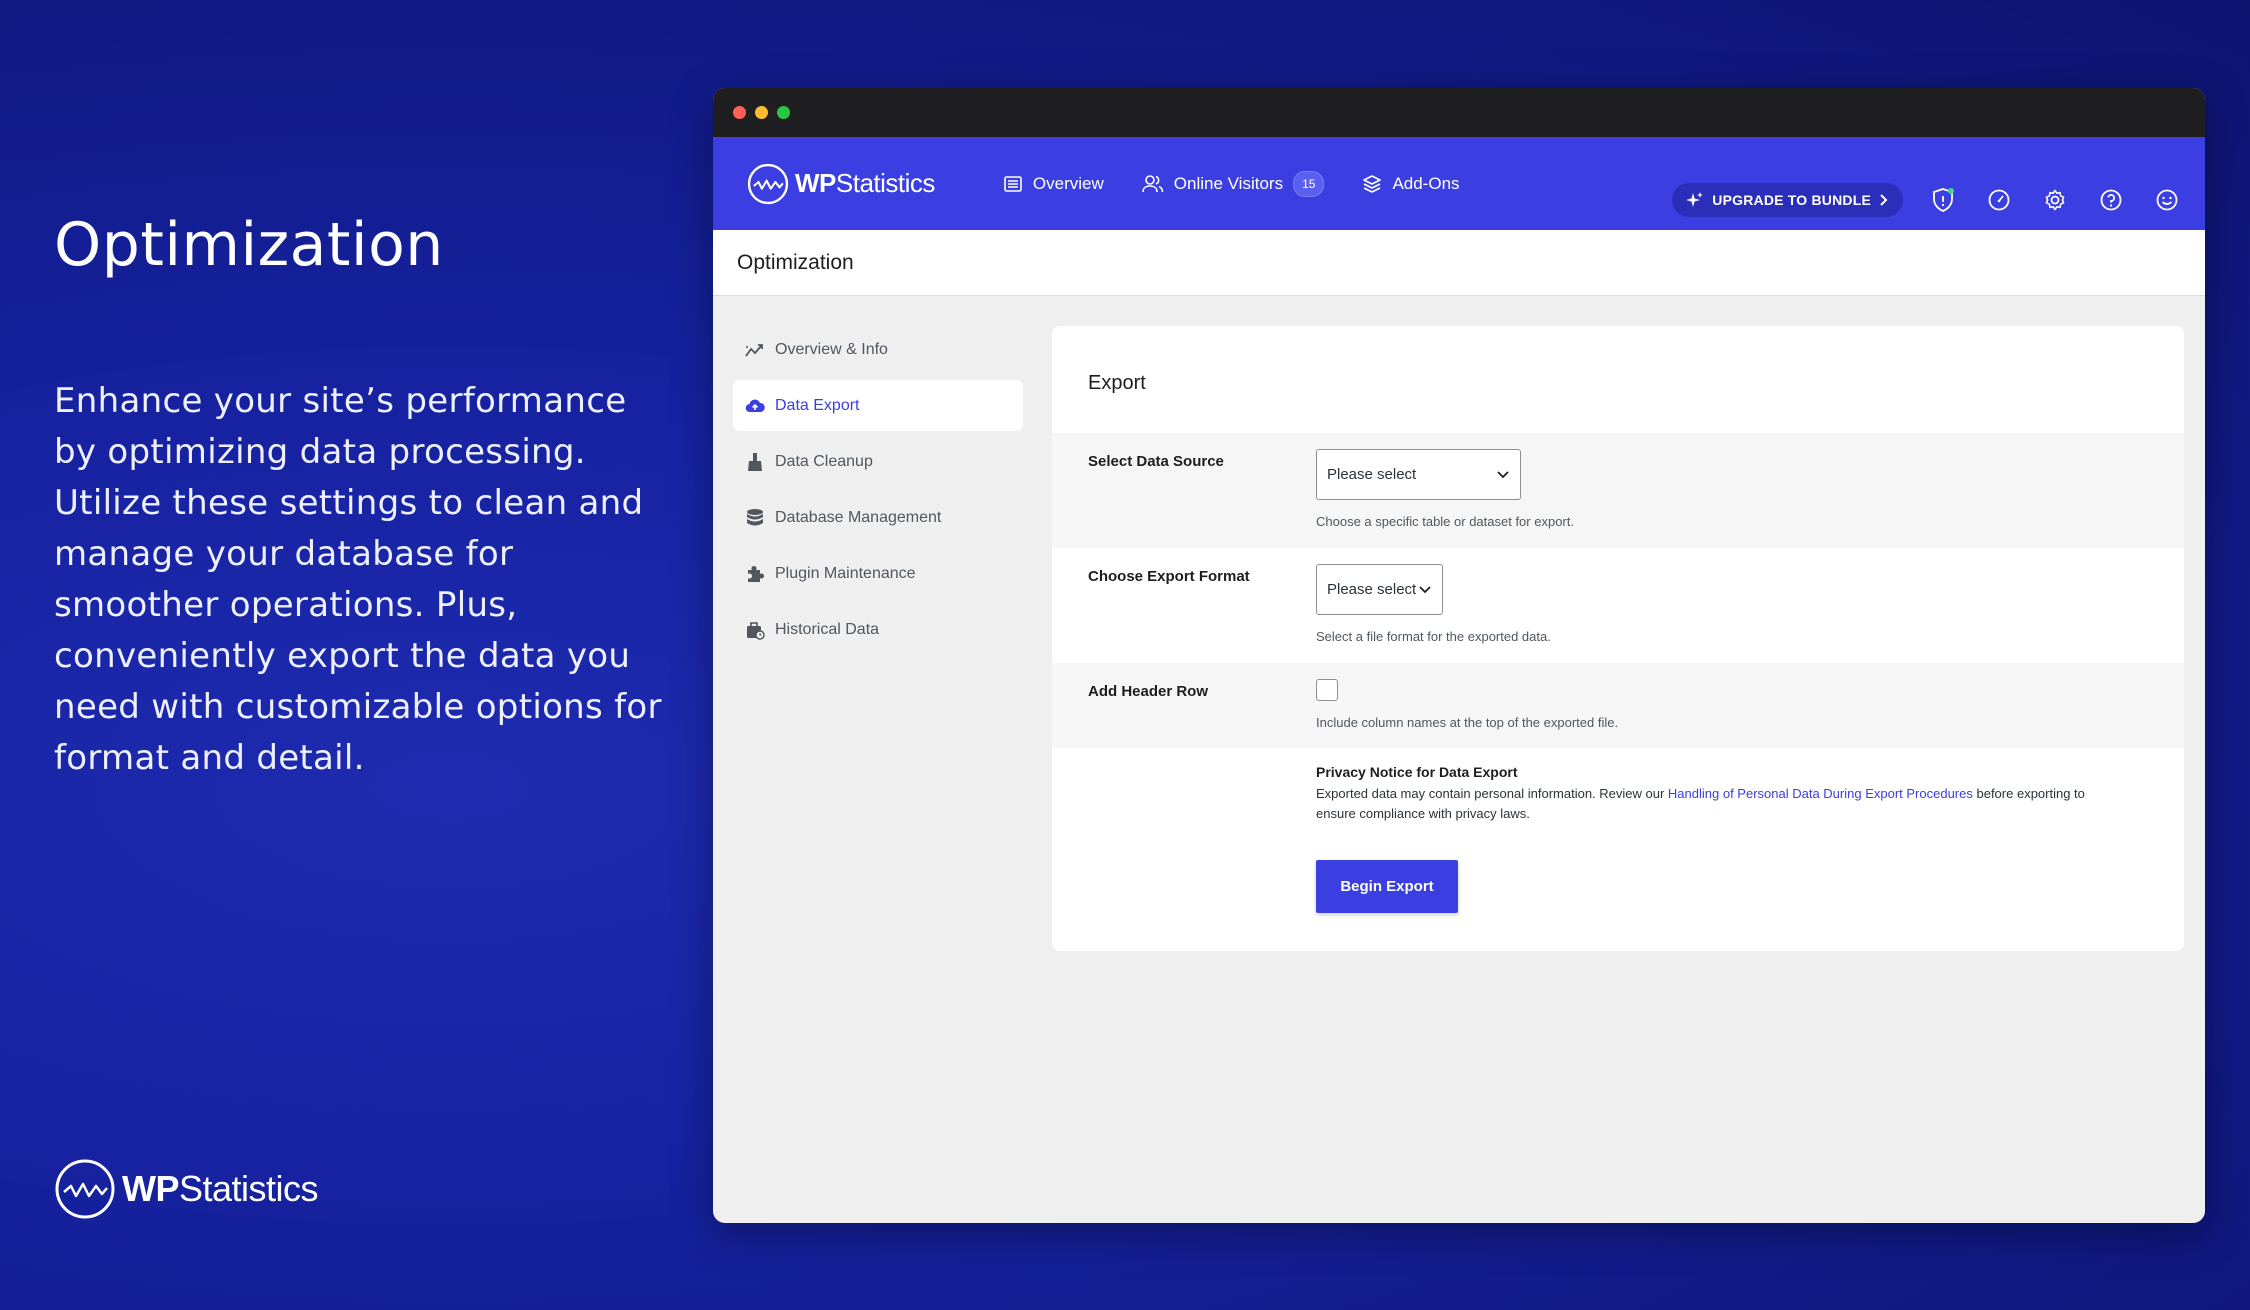 The image size is (2250, 1310). What do you see at coordinates (1156, 461) in the screenshot?
I see `data-source-label: Select Data Source` at bounding box center [1156, 461].